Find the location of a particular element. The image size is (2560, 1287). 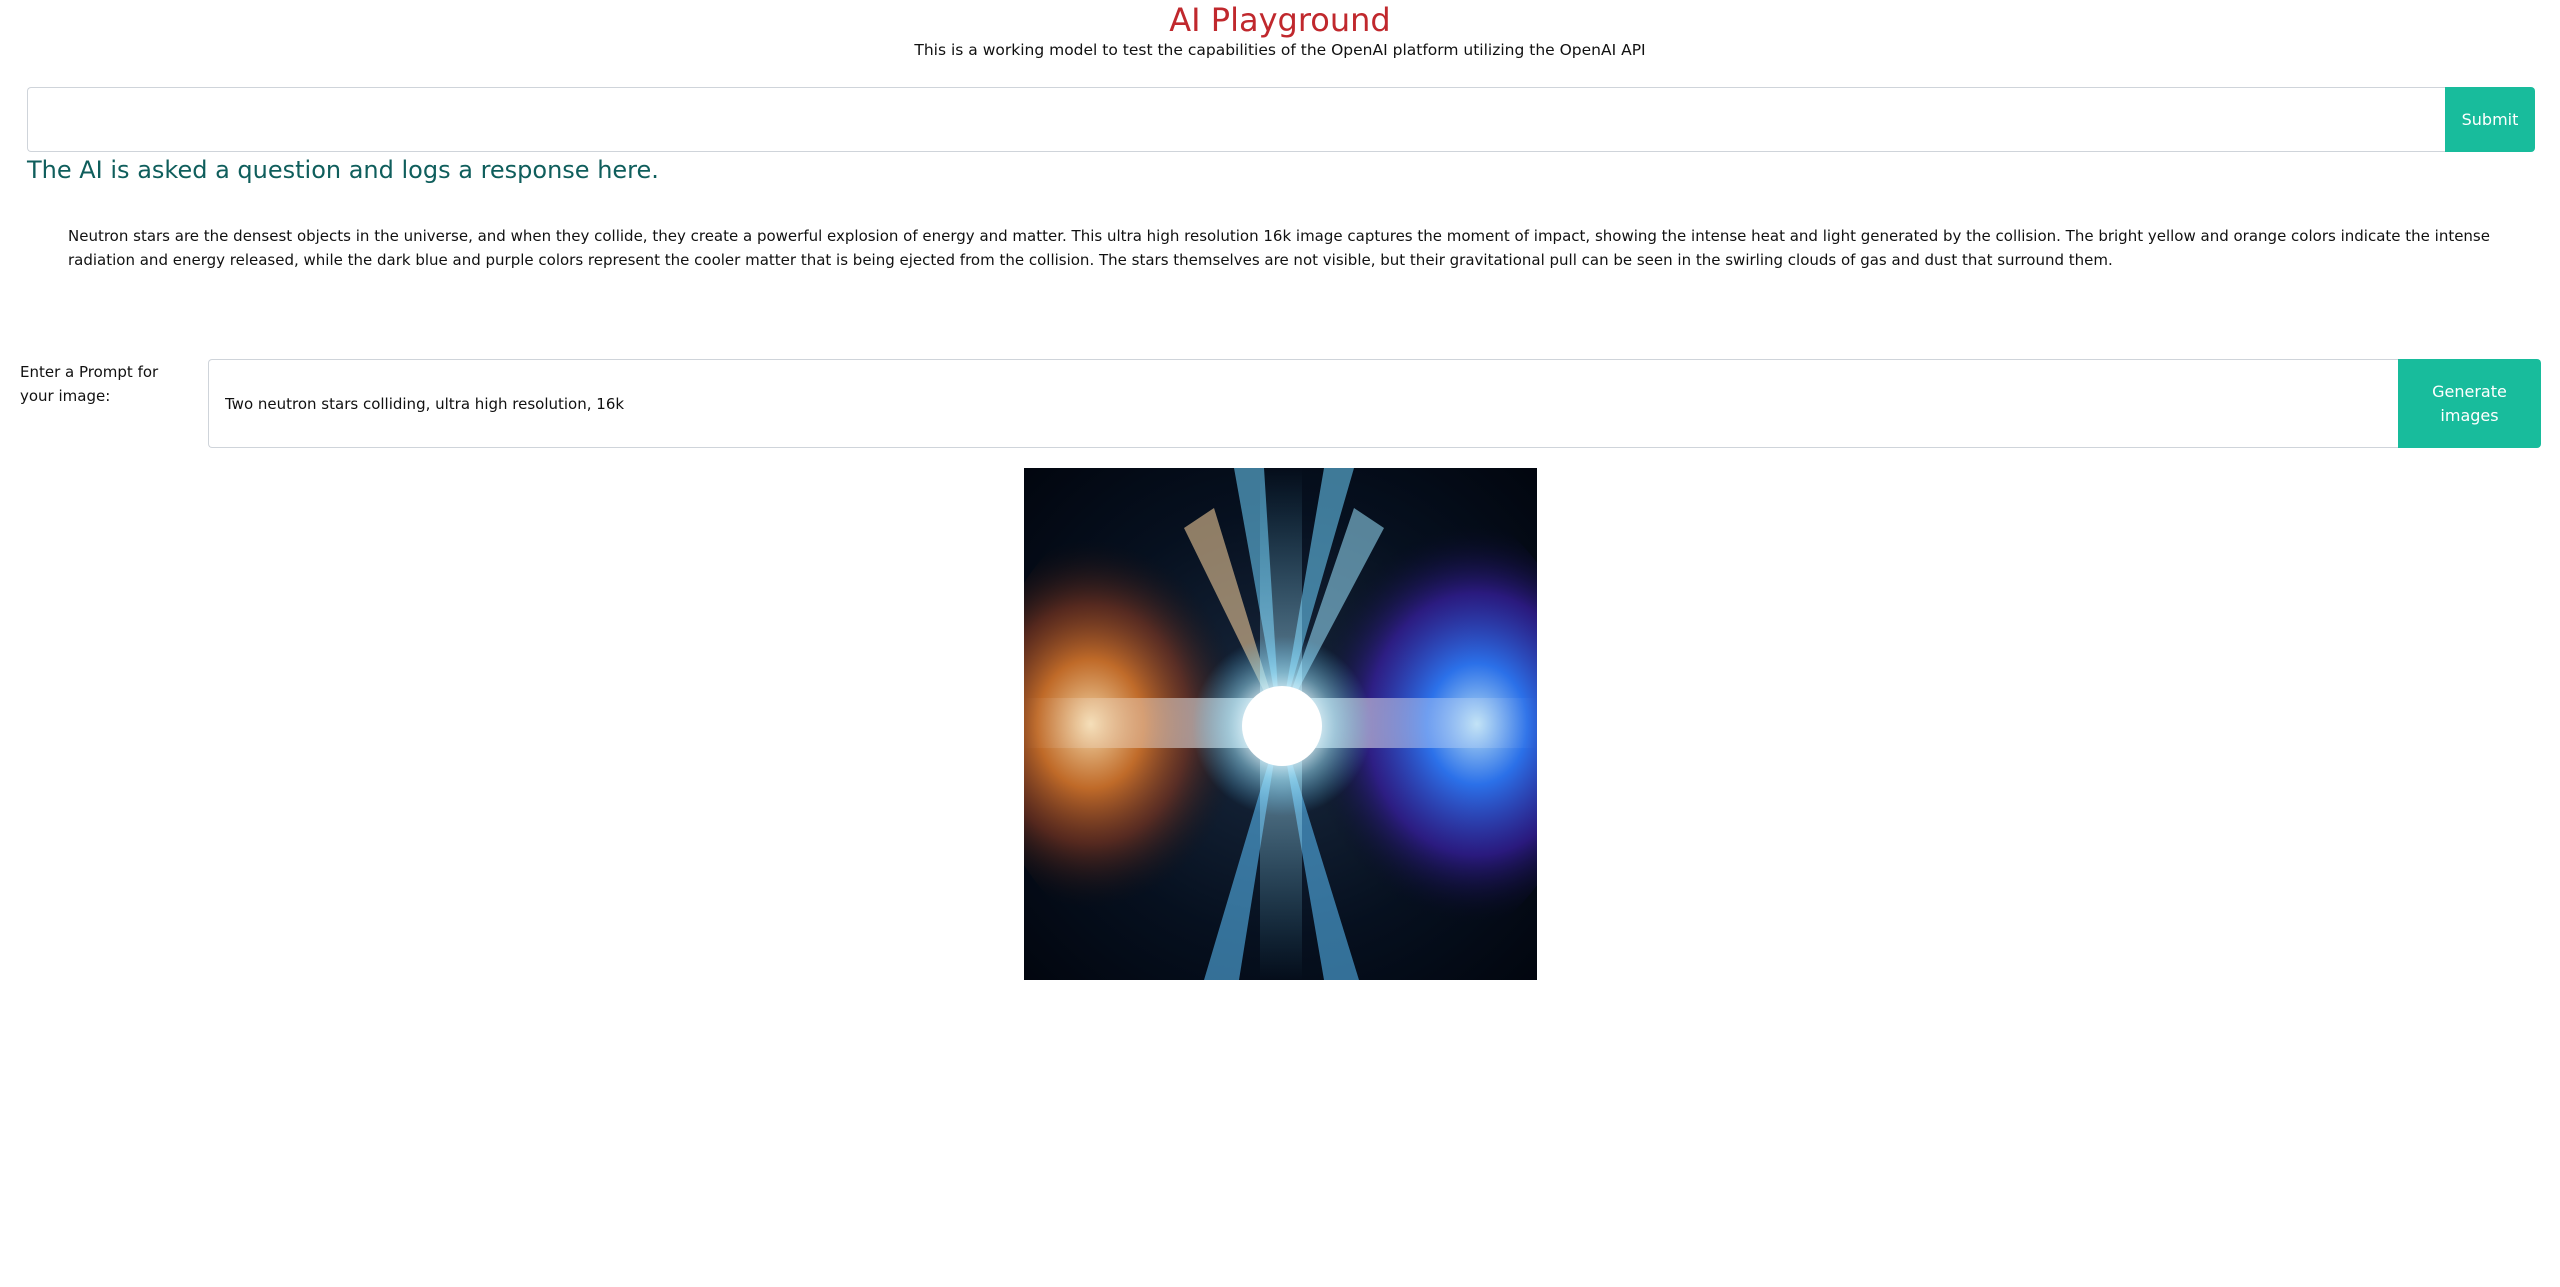

generate-images-button: Generate images is located at coordinates (2469, 403).